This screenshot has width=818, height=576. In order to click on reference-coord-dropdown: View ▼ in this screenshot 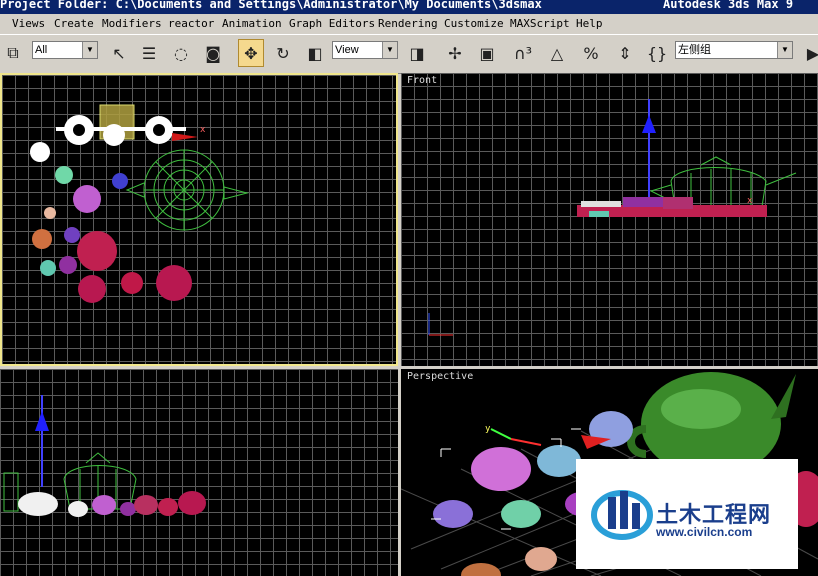, I will do `click(365, 50)`.